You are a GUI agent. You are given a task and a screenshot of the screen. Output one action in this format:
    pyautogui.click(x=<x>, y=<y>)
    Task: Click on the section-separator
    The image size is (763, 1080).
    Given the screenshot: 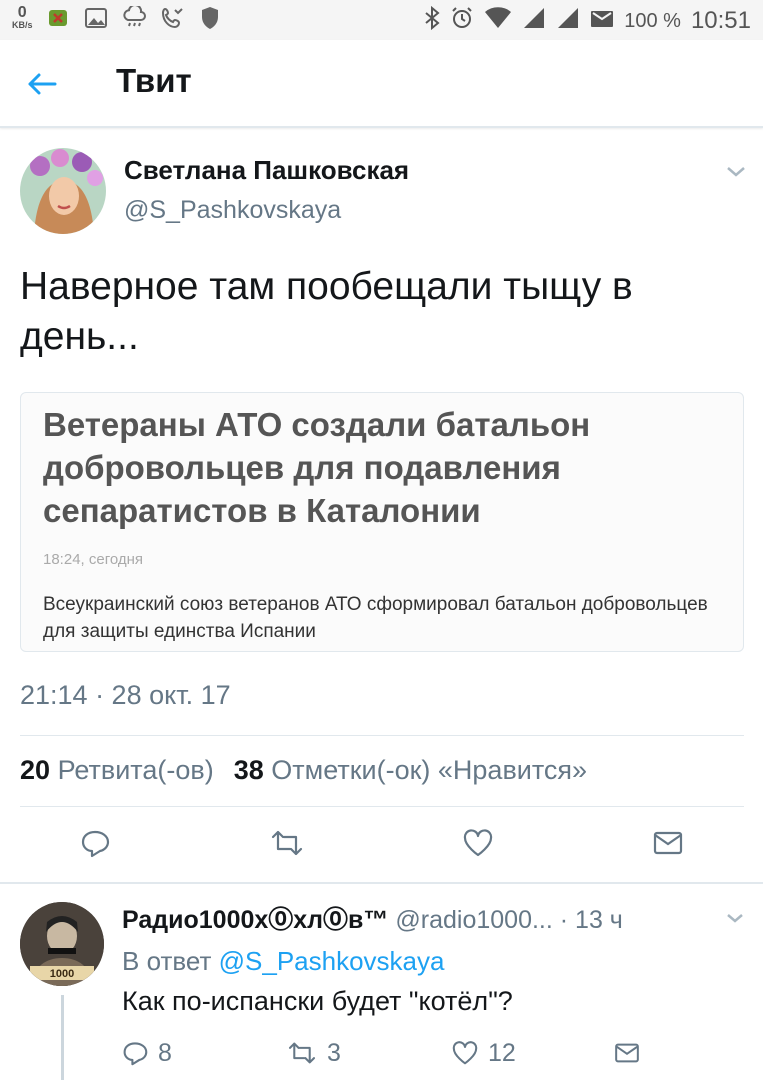 What is the action you would take?
    pyautogui.click(x=381, y=883)
    